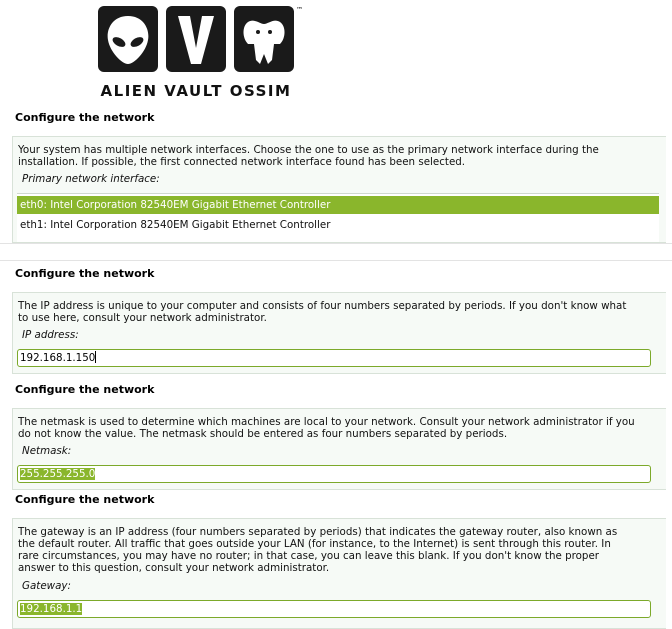 The width and height of the screenshot is (672, 629). Describe the element at coordinates (96, 357) in the screenshot. I see `text-cursor` at that location.